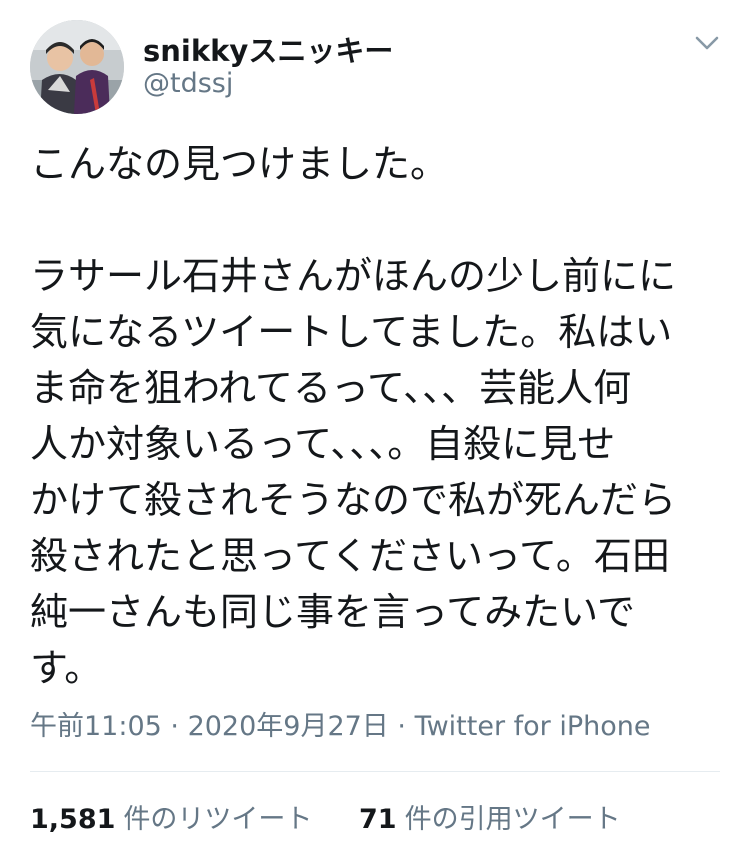 Image resolution: width=750 pixels, height=862 pixels. I want to click on tweet-date: 2020年9月27日, so click(288, 726).